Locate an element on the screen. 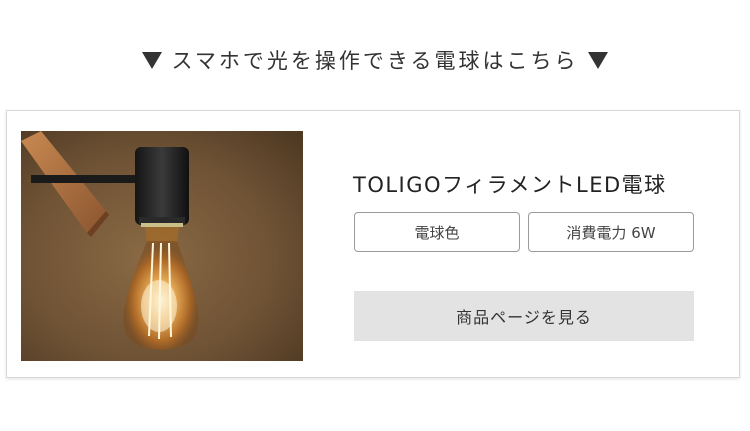 The image size is (750, 431). power-consumption-tag: 消費電力 6W is located at coordinates (611, 232).